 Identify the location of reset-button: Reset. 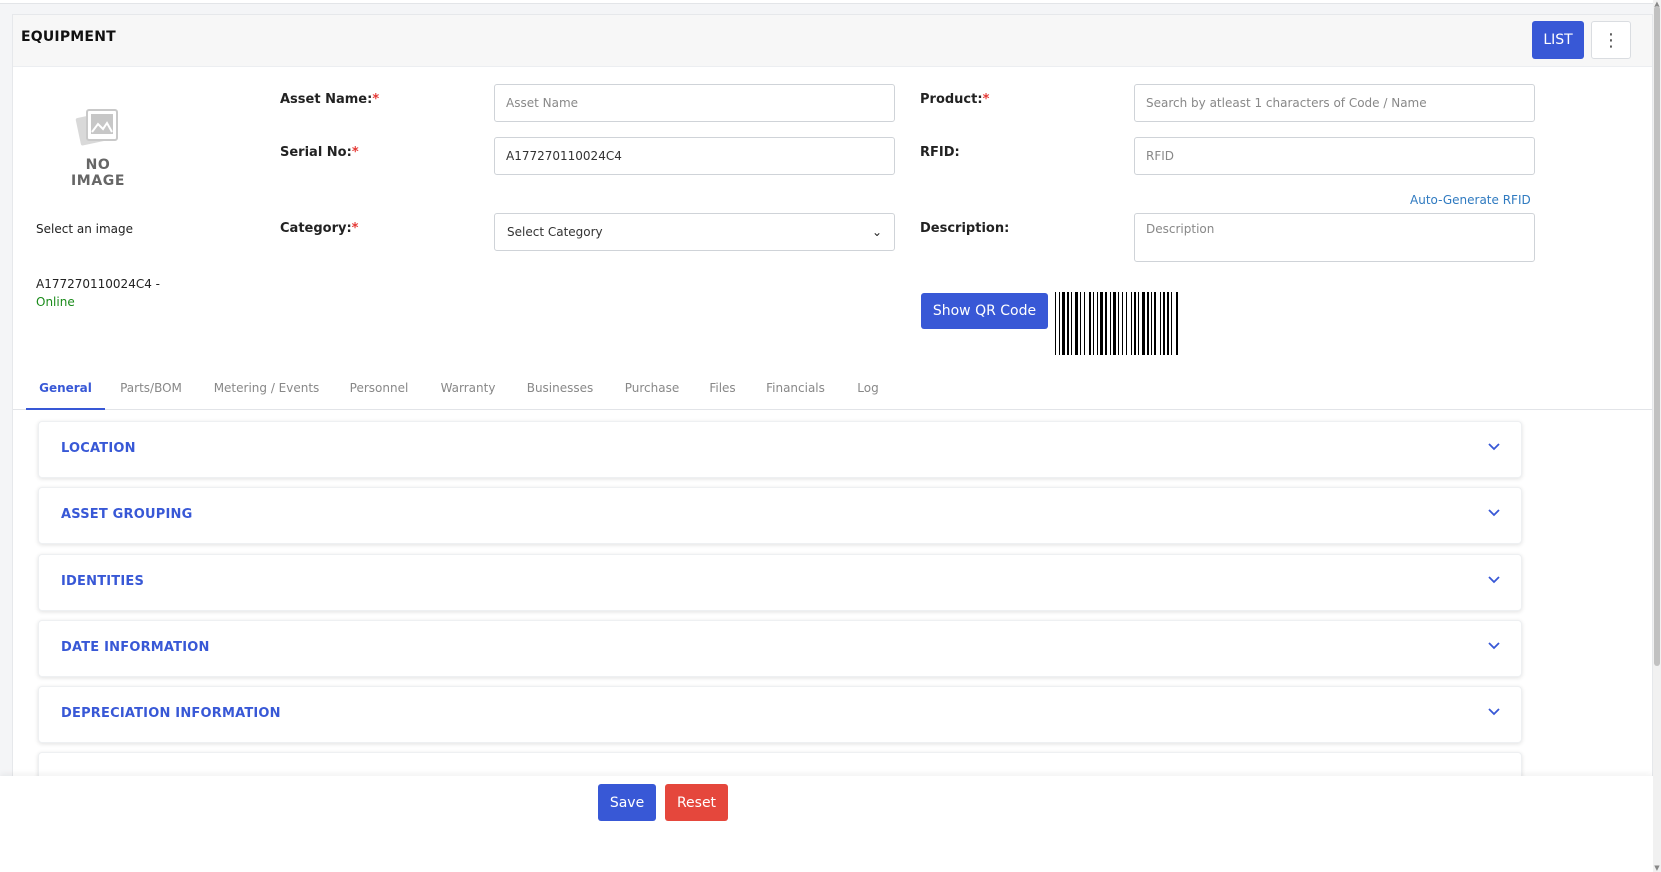
(696, 802).